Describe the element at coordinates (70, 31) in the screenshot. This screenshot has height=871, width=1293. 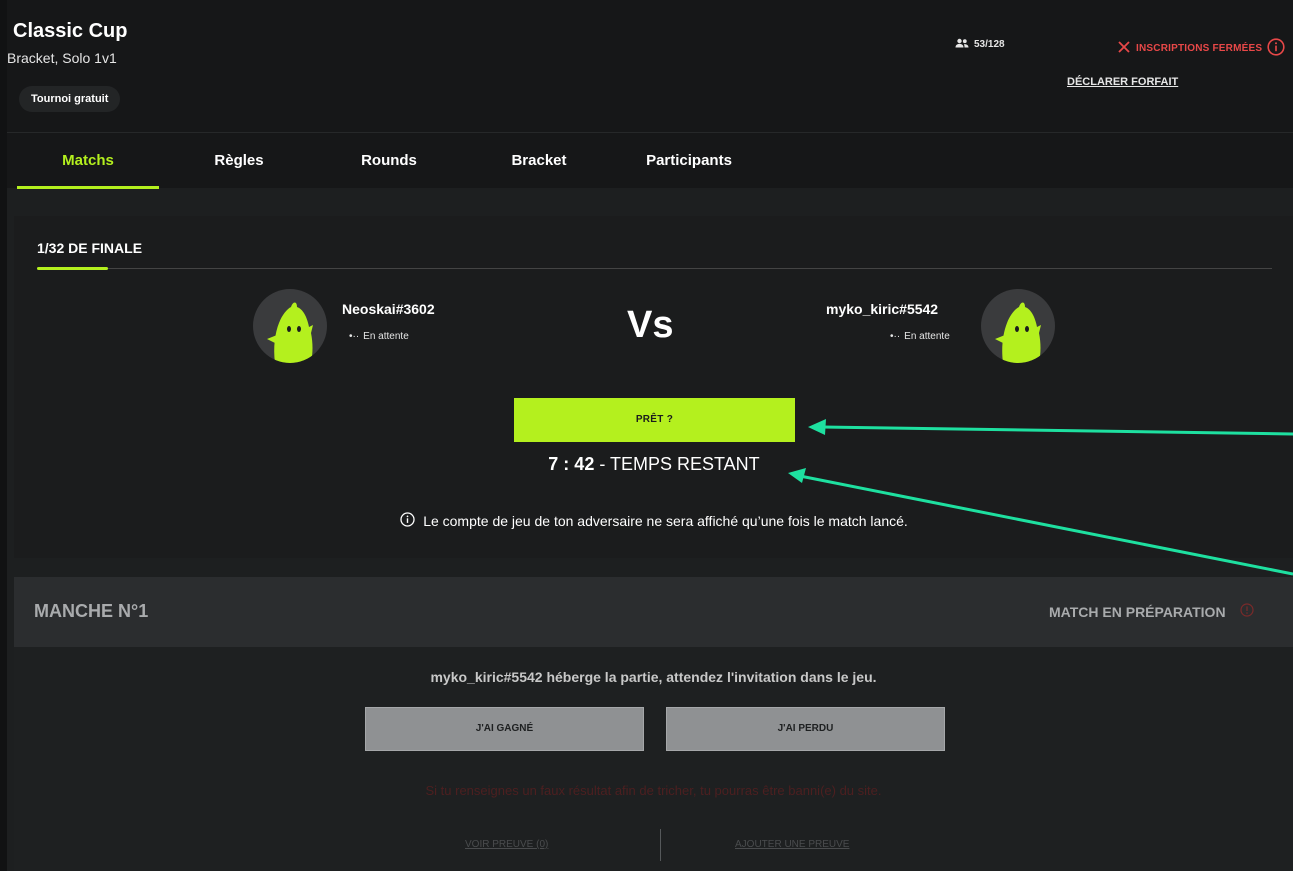
I see `tournament-title: Classic Cup` at that location.